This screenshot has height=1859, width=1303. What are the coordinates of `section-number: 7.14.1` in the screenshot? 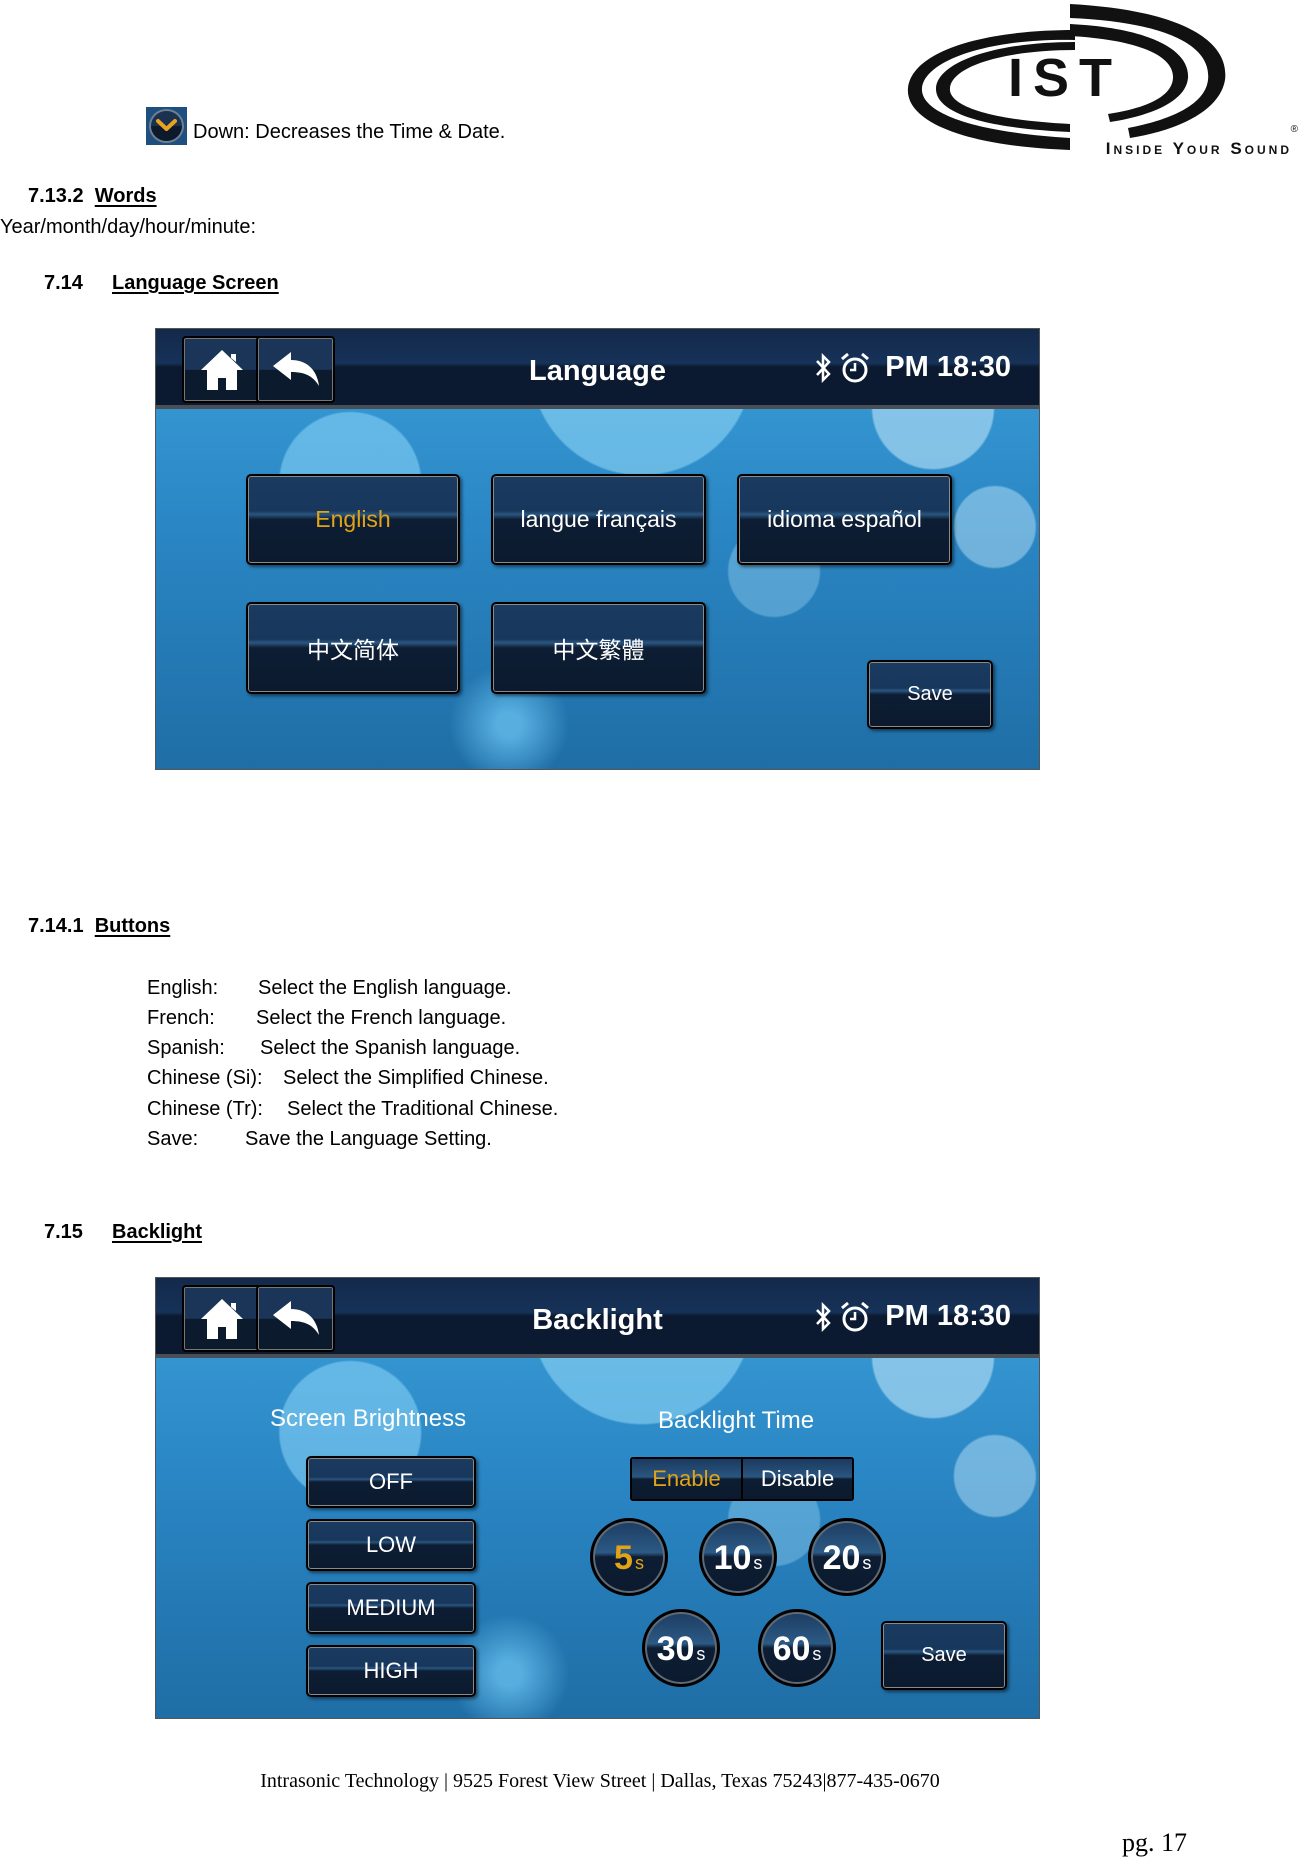 It's located at (56, 926).